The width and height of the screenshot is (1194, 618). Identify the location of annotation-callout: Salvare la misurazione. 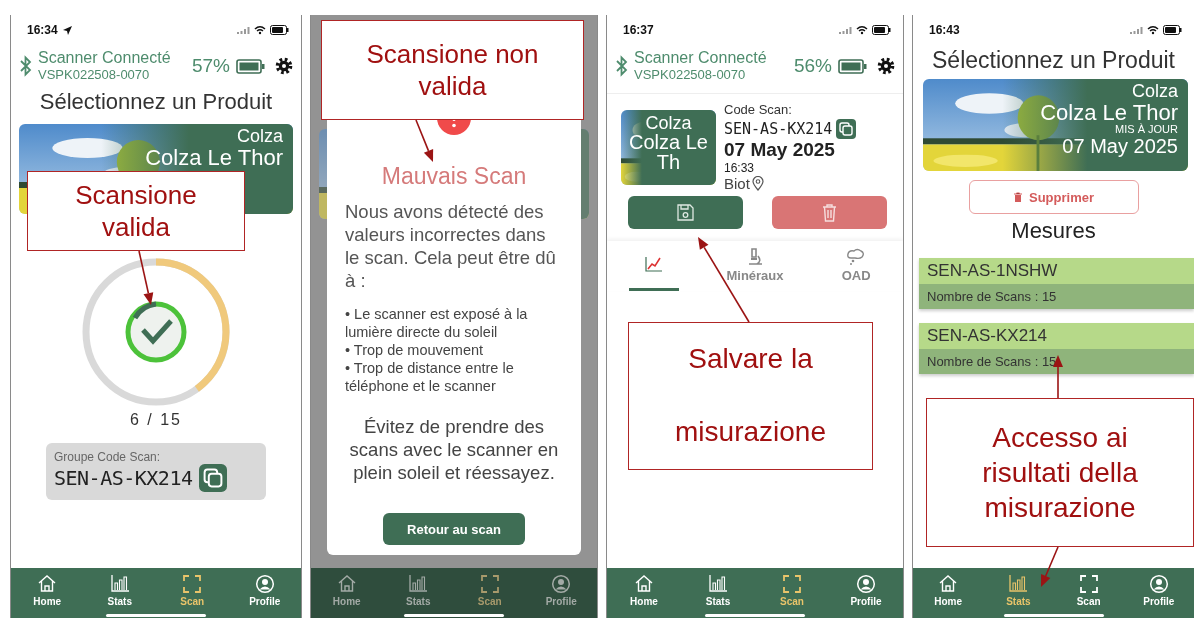
(750, 396).